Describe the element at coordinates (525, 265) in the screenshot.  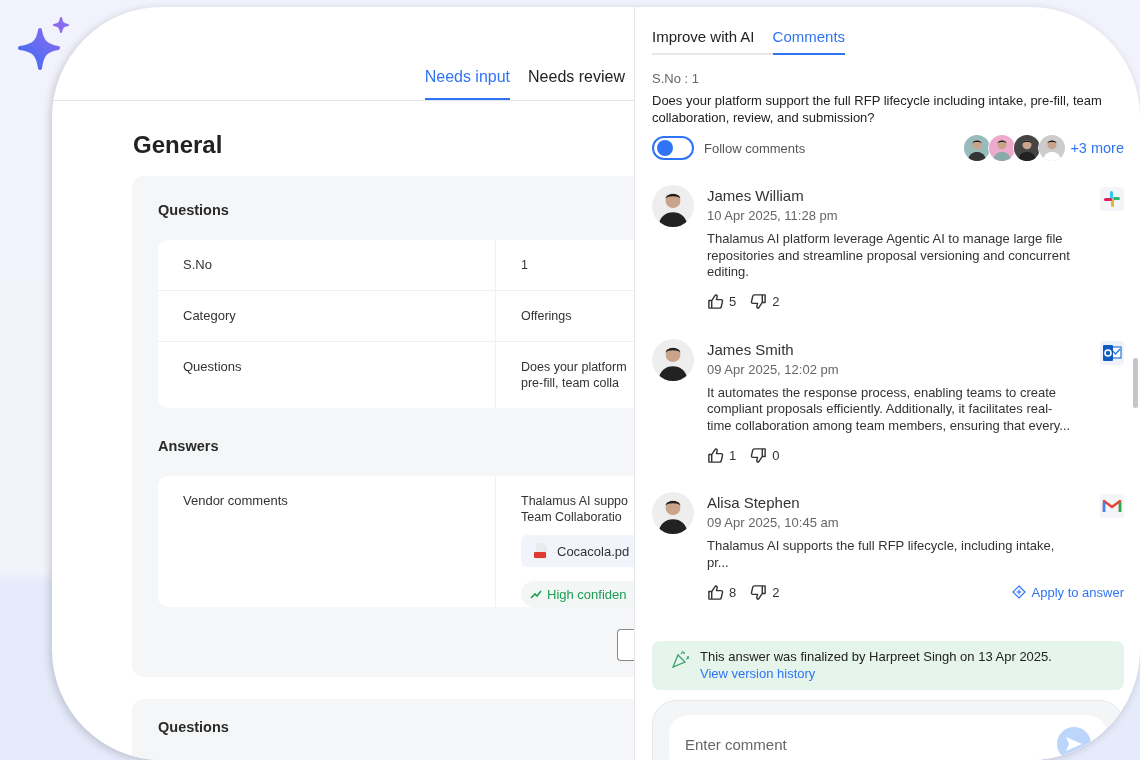
I see `field-value: 1` at that location.